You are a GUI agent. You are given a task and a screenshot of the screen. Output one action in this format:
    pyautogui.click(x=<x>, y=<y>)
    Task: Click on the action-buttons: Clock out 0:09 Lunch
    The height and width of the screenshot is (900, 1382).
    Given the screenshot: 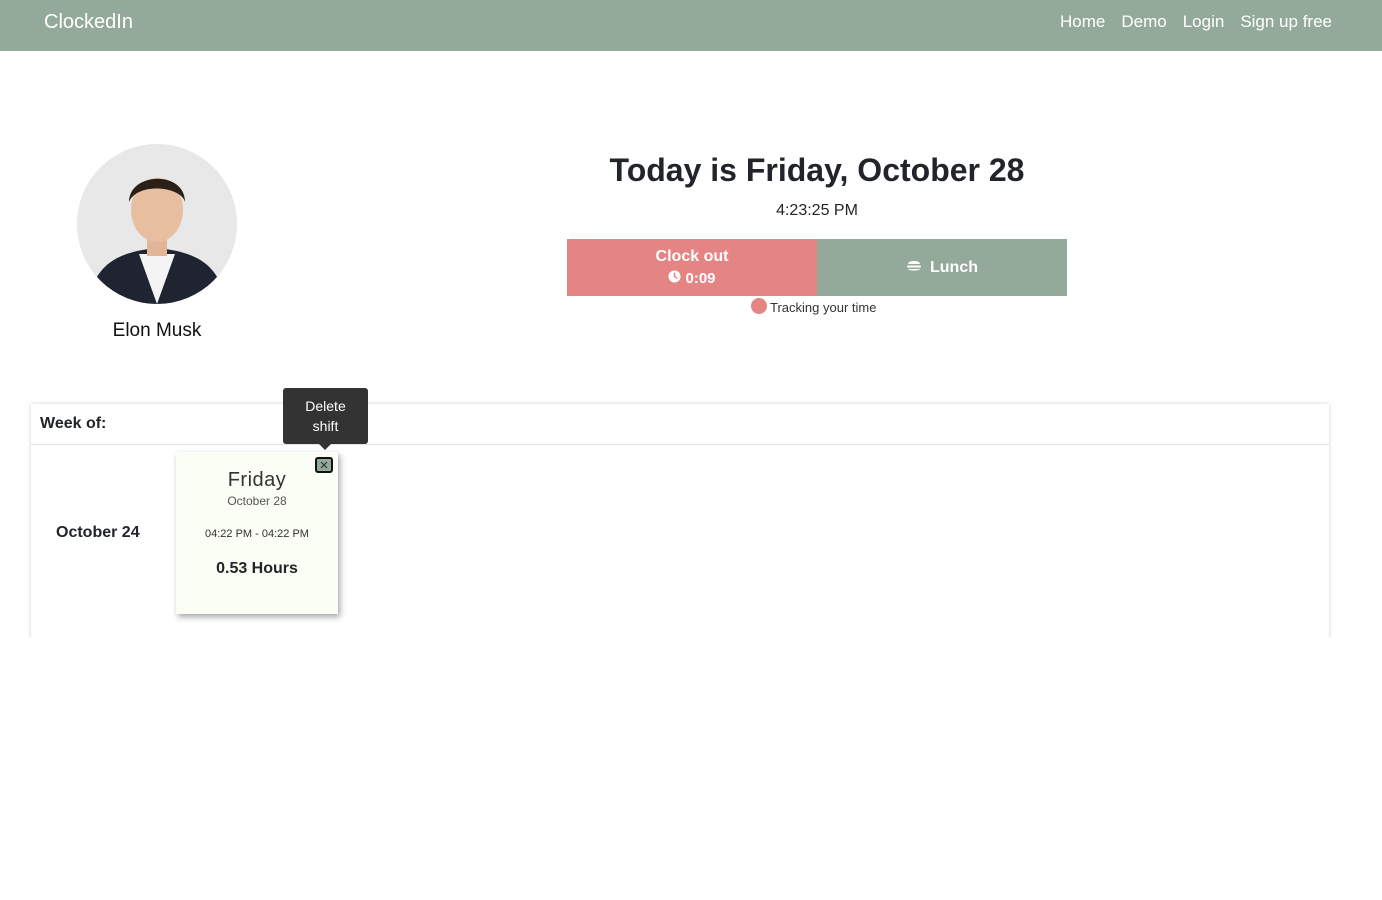 What is the action you would take?
    pyautogui.click(x=817, y=267)
    